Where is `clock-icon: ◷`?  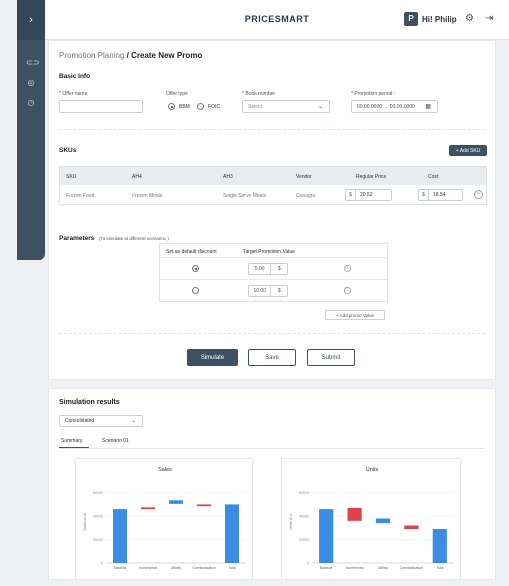
clock-icon: ◷ is located at coordinates (31, 103).